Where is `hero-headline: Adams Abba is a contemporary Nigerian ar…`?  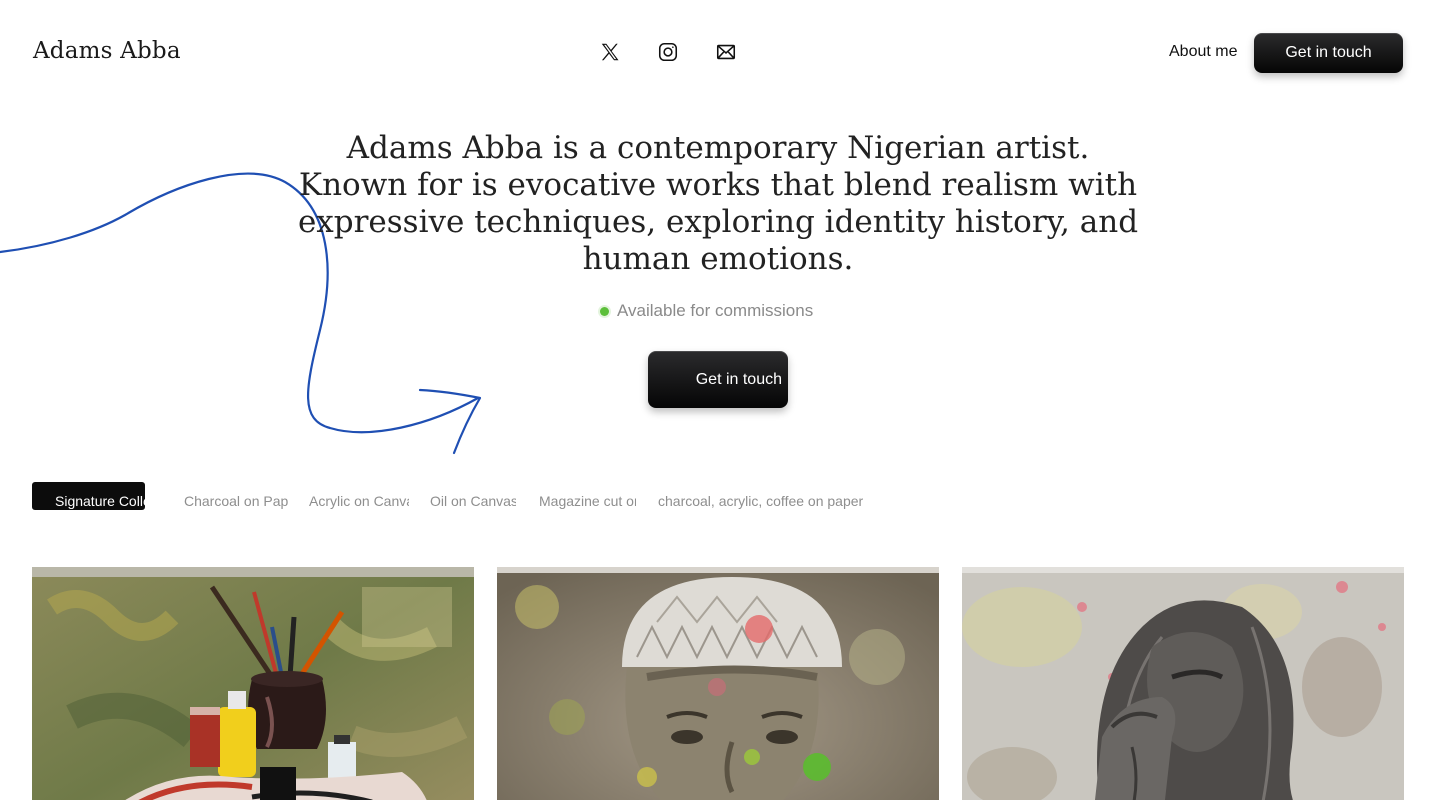
hero-headline: Adams Abba is a contemporary Nigerian ar… is located at coordinates (718, 203).